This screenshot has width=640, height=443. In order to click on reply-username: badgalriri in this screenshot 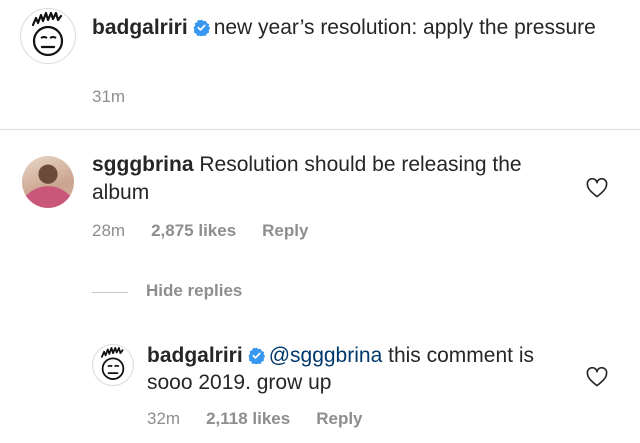, I will do `click(195, 355)`.